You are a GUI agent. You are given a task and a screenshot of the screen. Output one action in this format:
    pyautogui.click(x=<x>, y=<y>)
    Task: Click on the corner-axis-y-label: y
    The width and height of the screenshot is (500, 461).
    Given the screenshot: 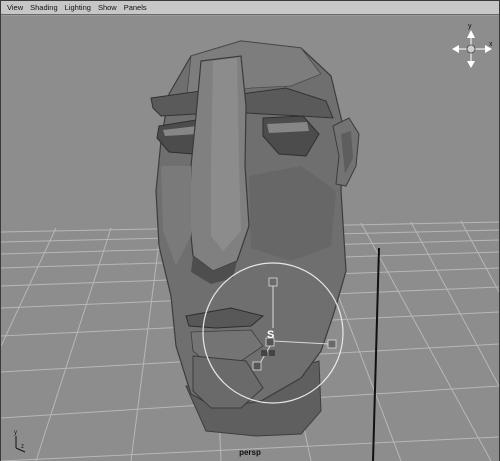 What is the action you would take?
    pyautogui.click(x=15, y=433)
    